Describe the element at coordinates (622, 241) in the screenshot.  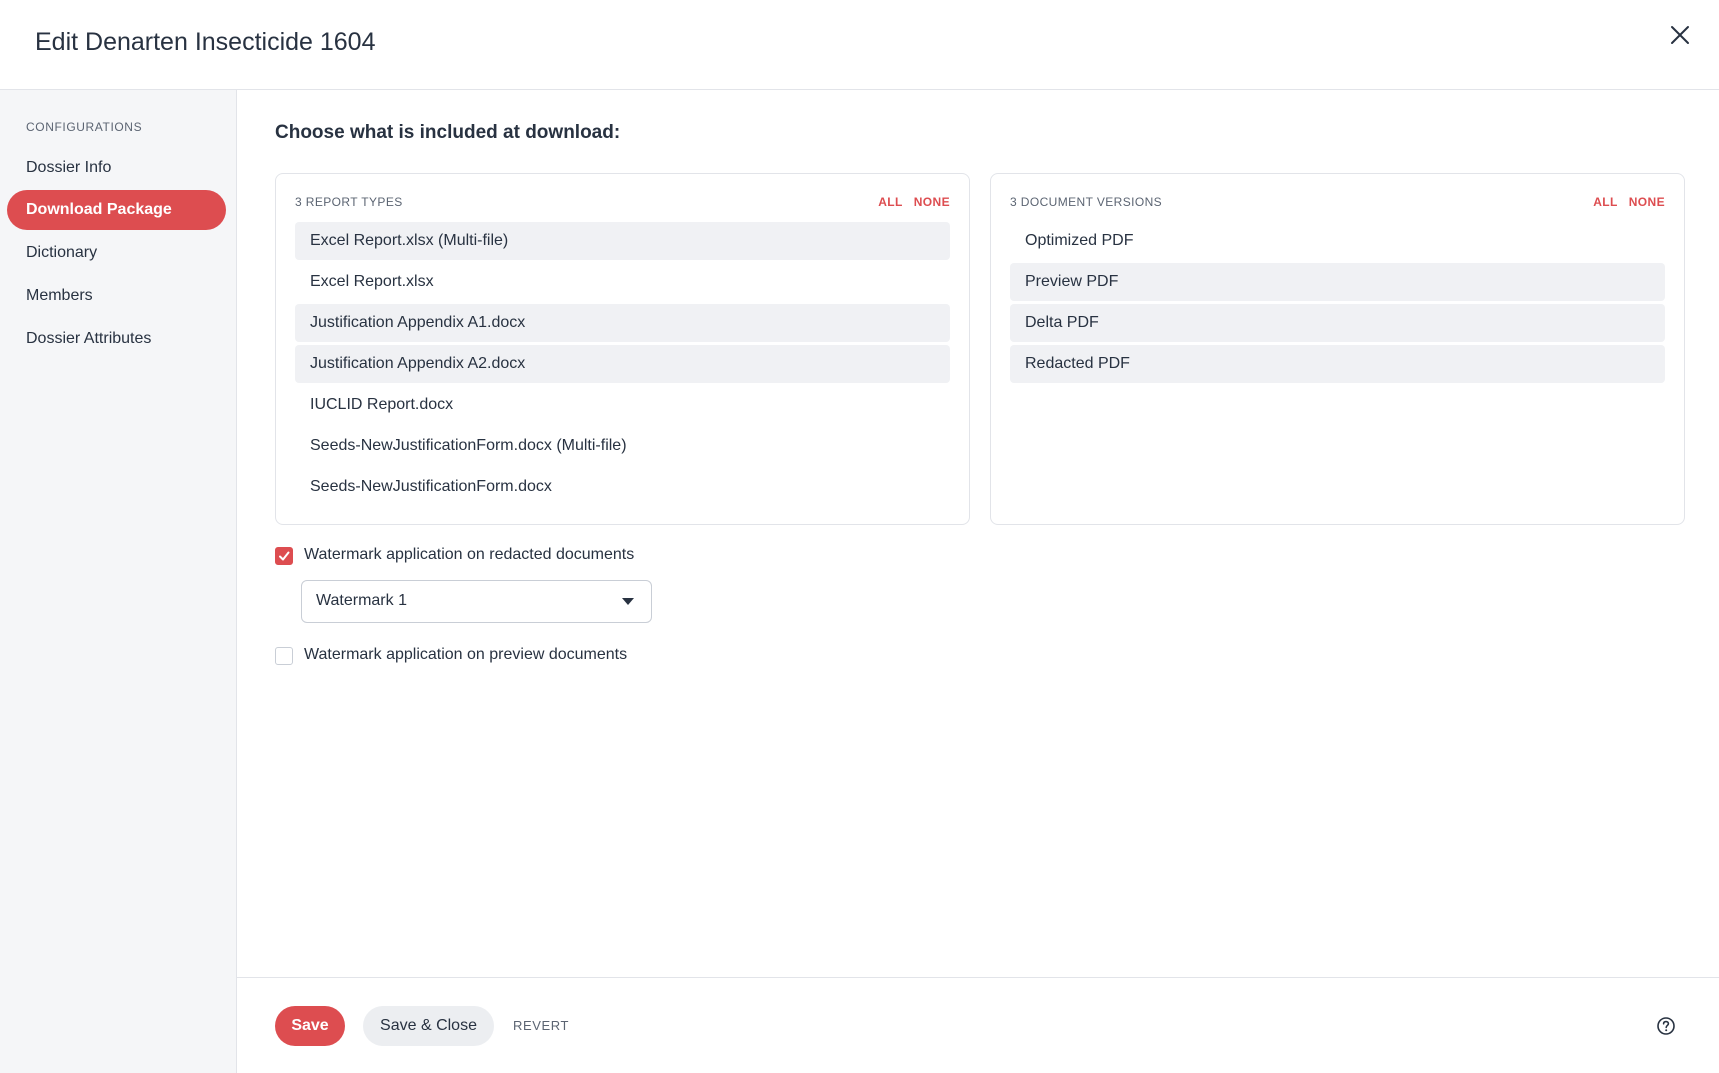
I see `report-type-item: Excel Report.xlsx (Multi-file)` at that location.